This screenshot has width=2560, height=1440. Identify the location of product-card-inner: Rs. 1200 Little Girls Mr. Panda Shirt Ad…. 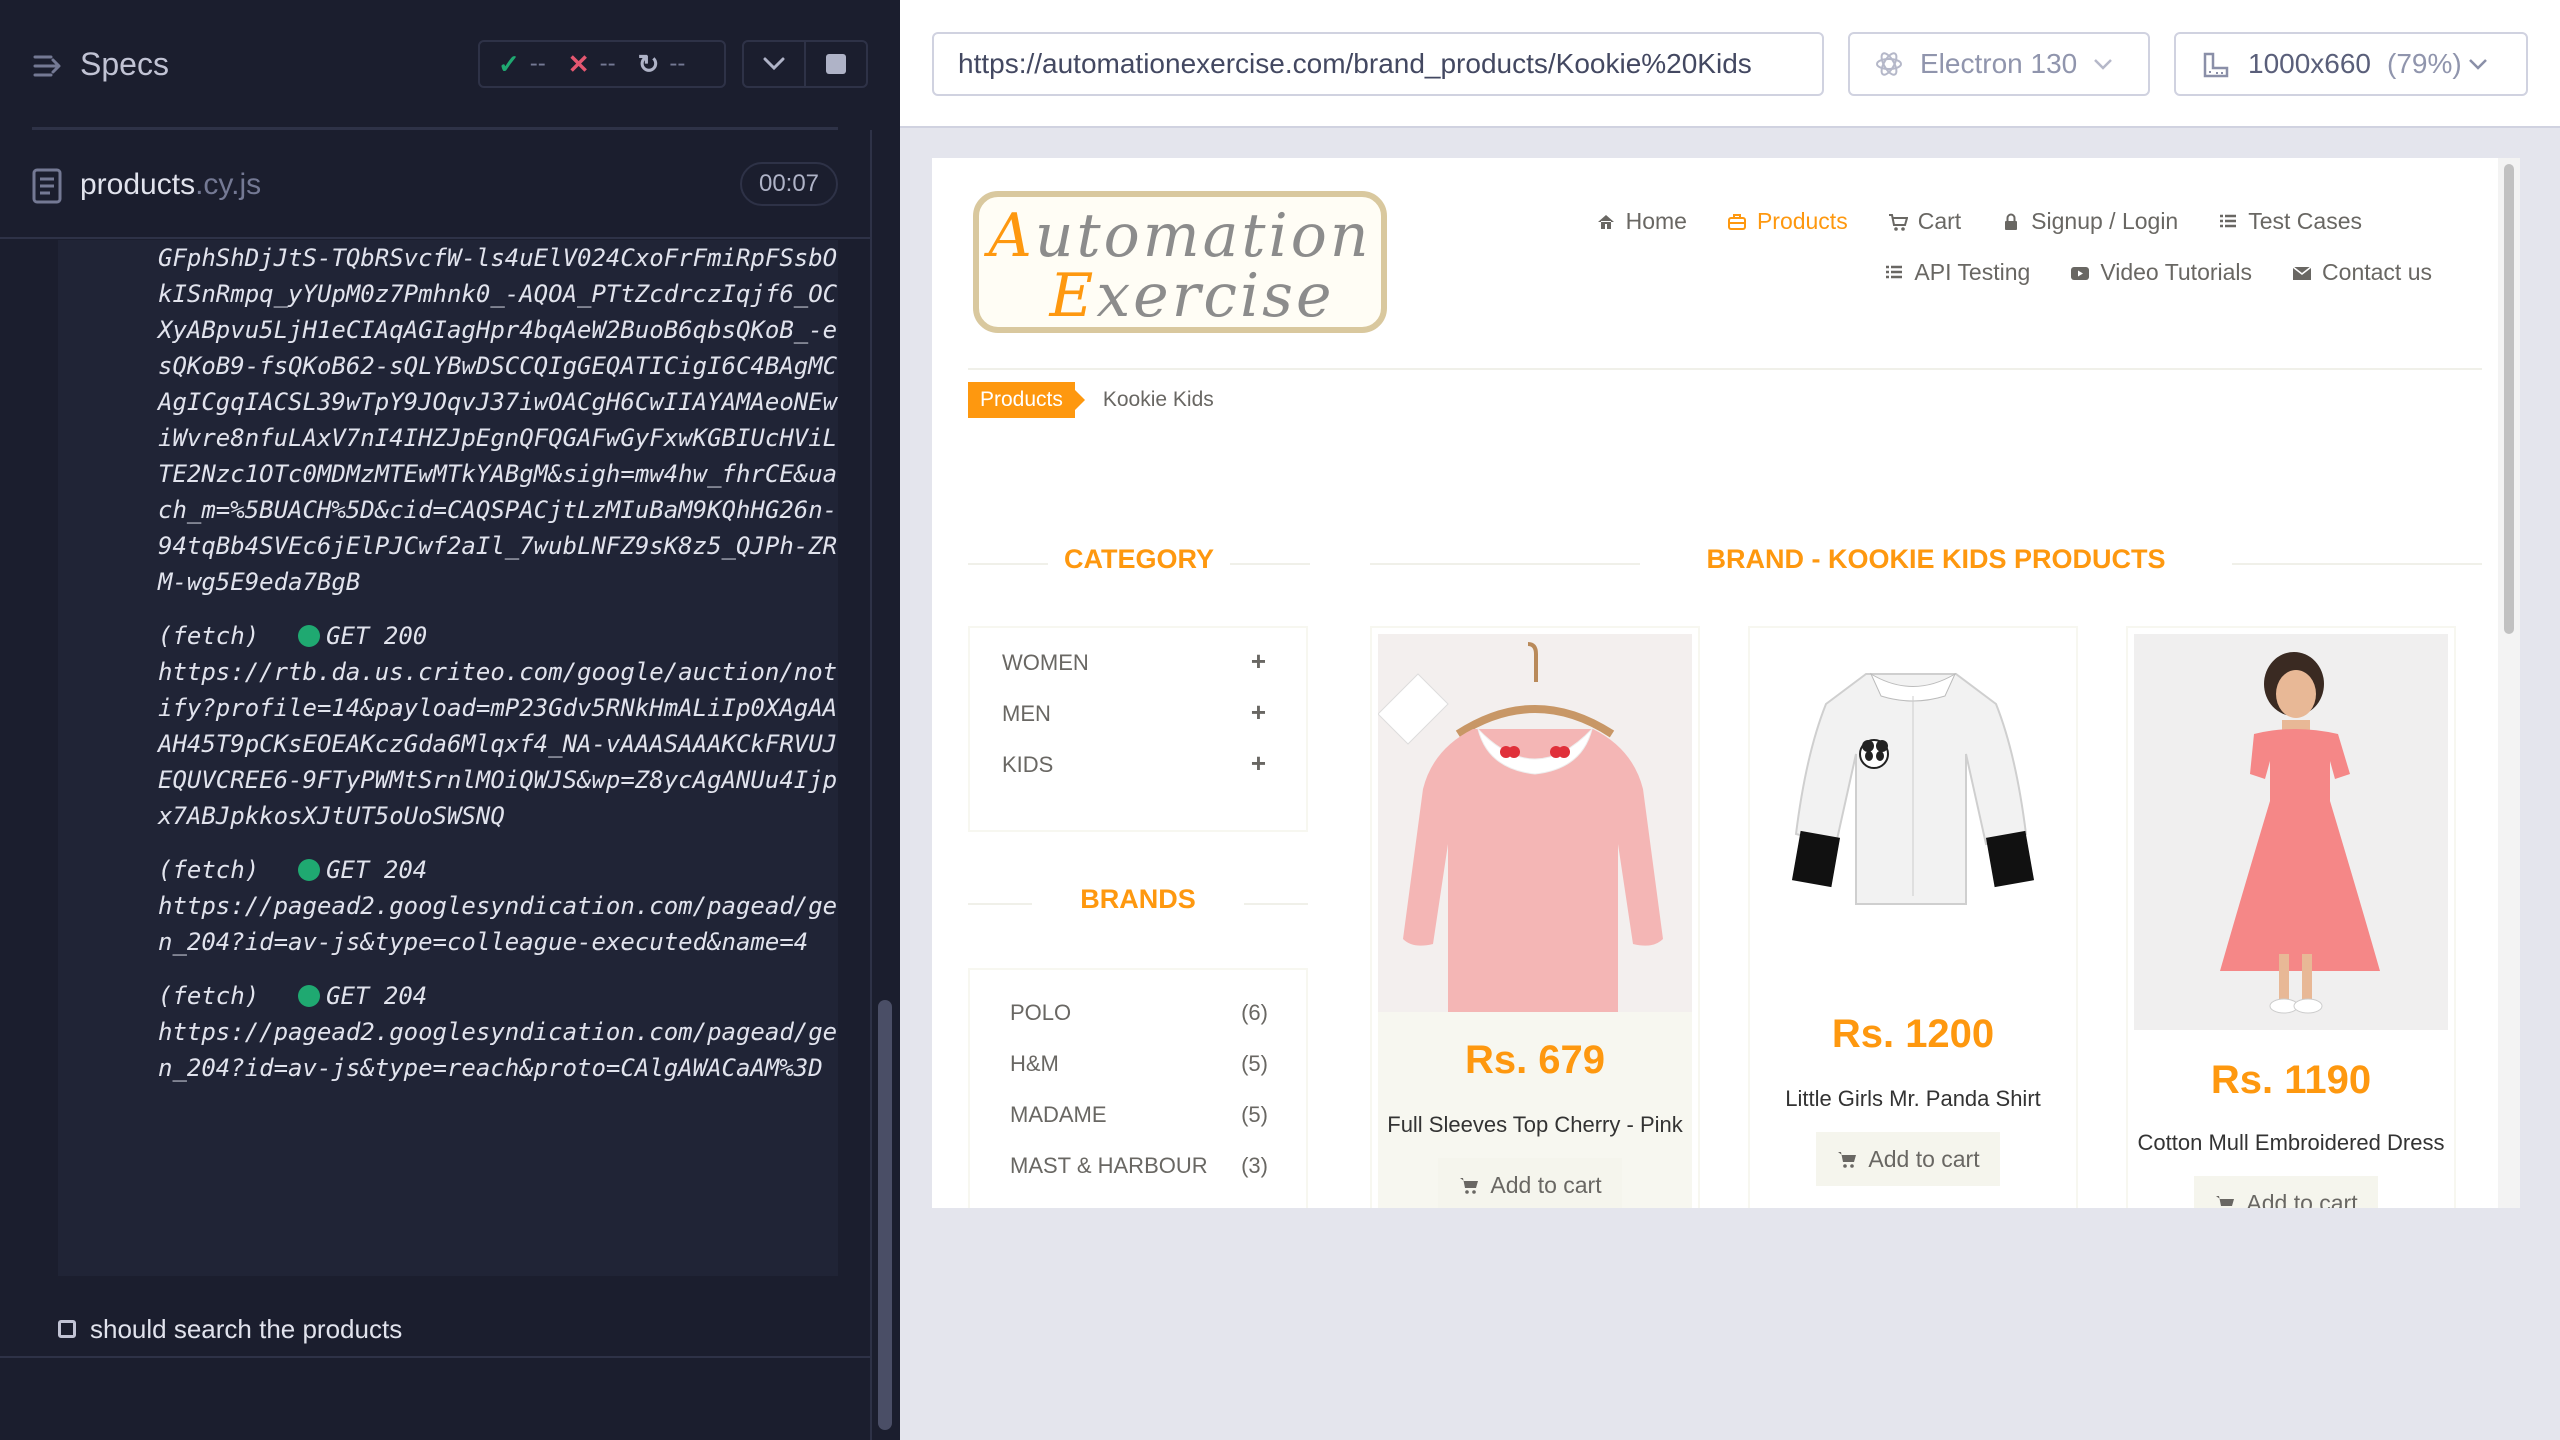
(1913, 921).